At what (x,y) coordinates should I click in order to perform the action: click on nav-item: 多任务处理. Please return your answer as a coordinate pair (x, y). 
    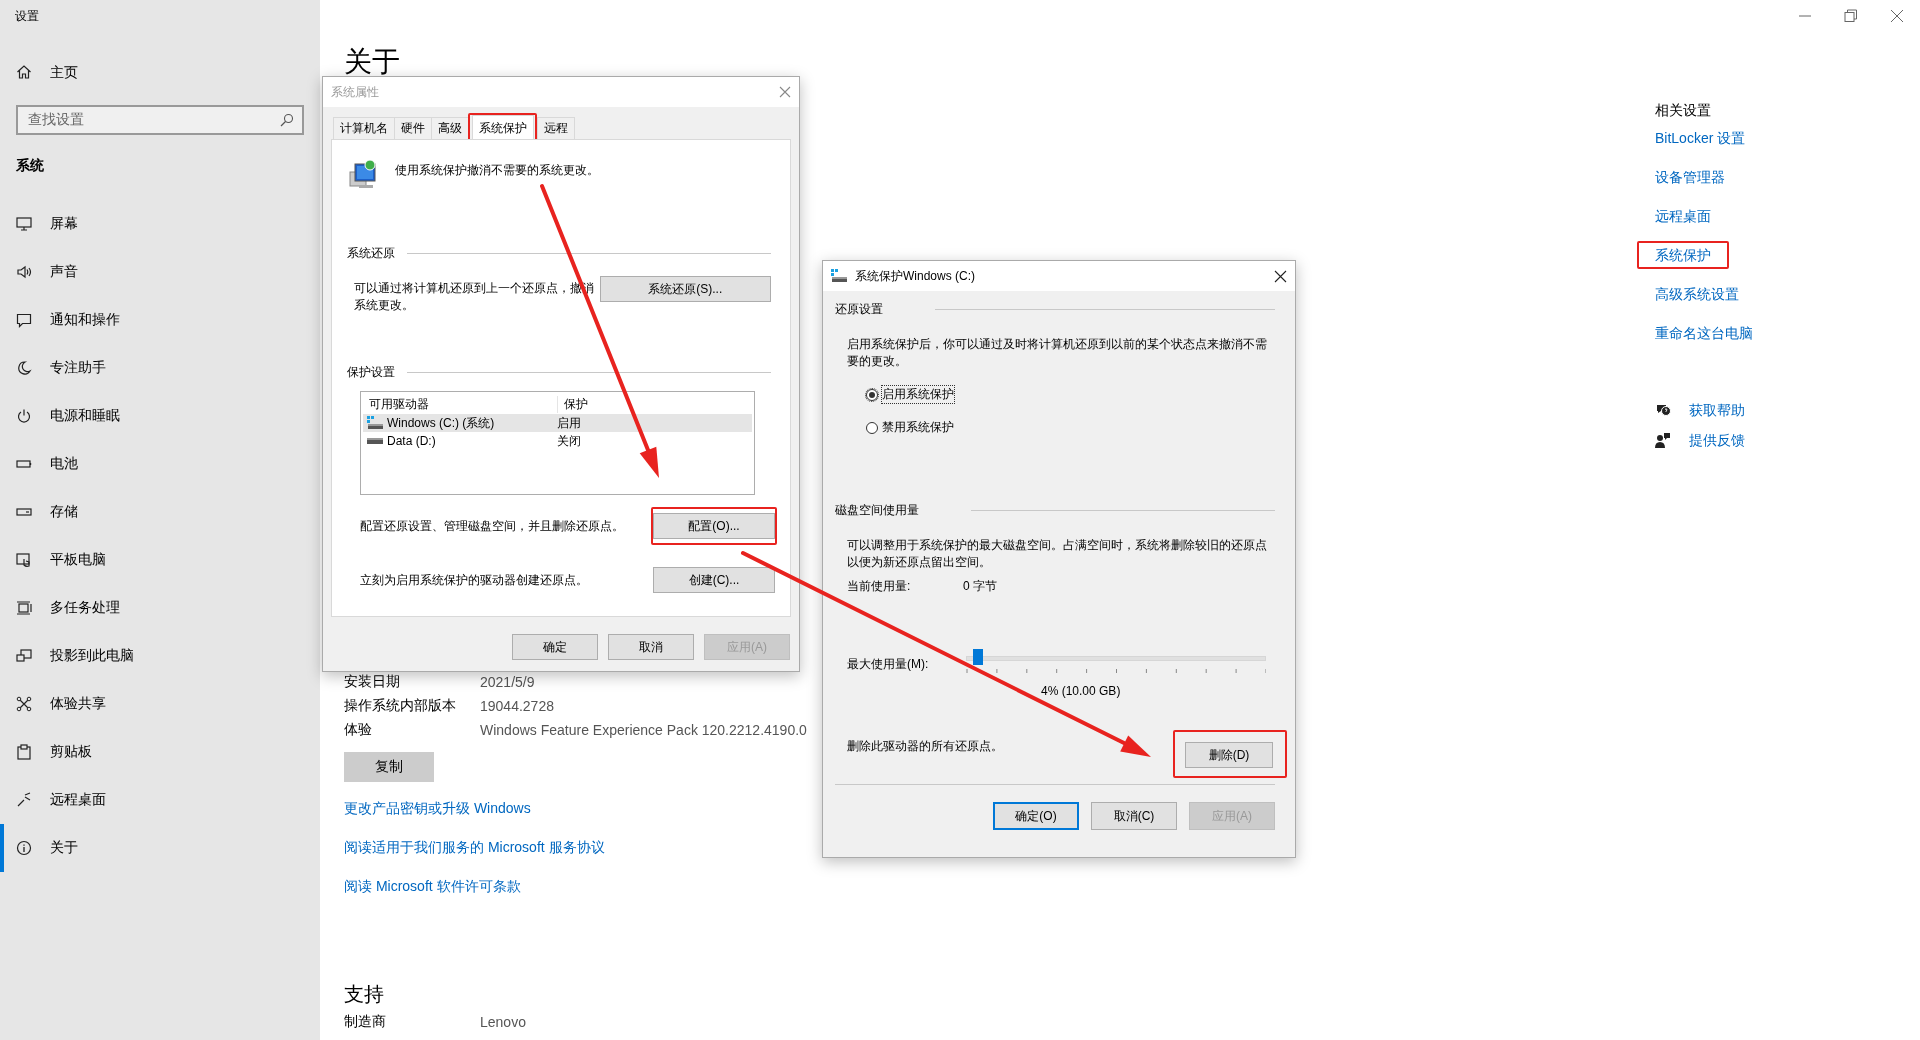
    Looking at the image, I should click on (160, 608).